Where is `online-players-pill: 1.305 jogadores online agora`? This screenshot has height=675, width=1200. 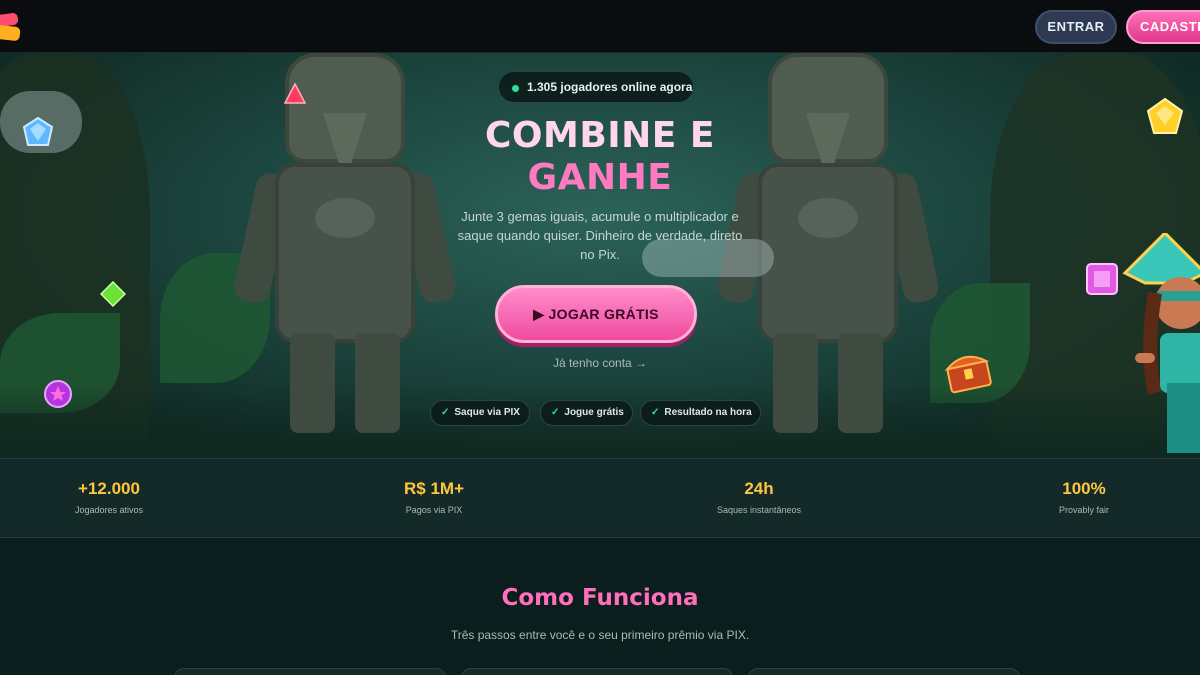
online-players-pill: 1.305 jogadores online agora is located at coordinates (596, 87).